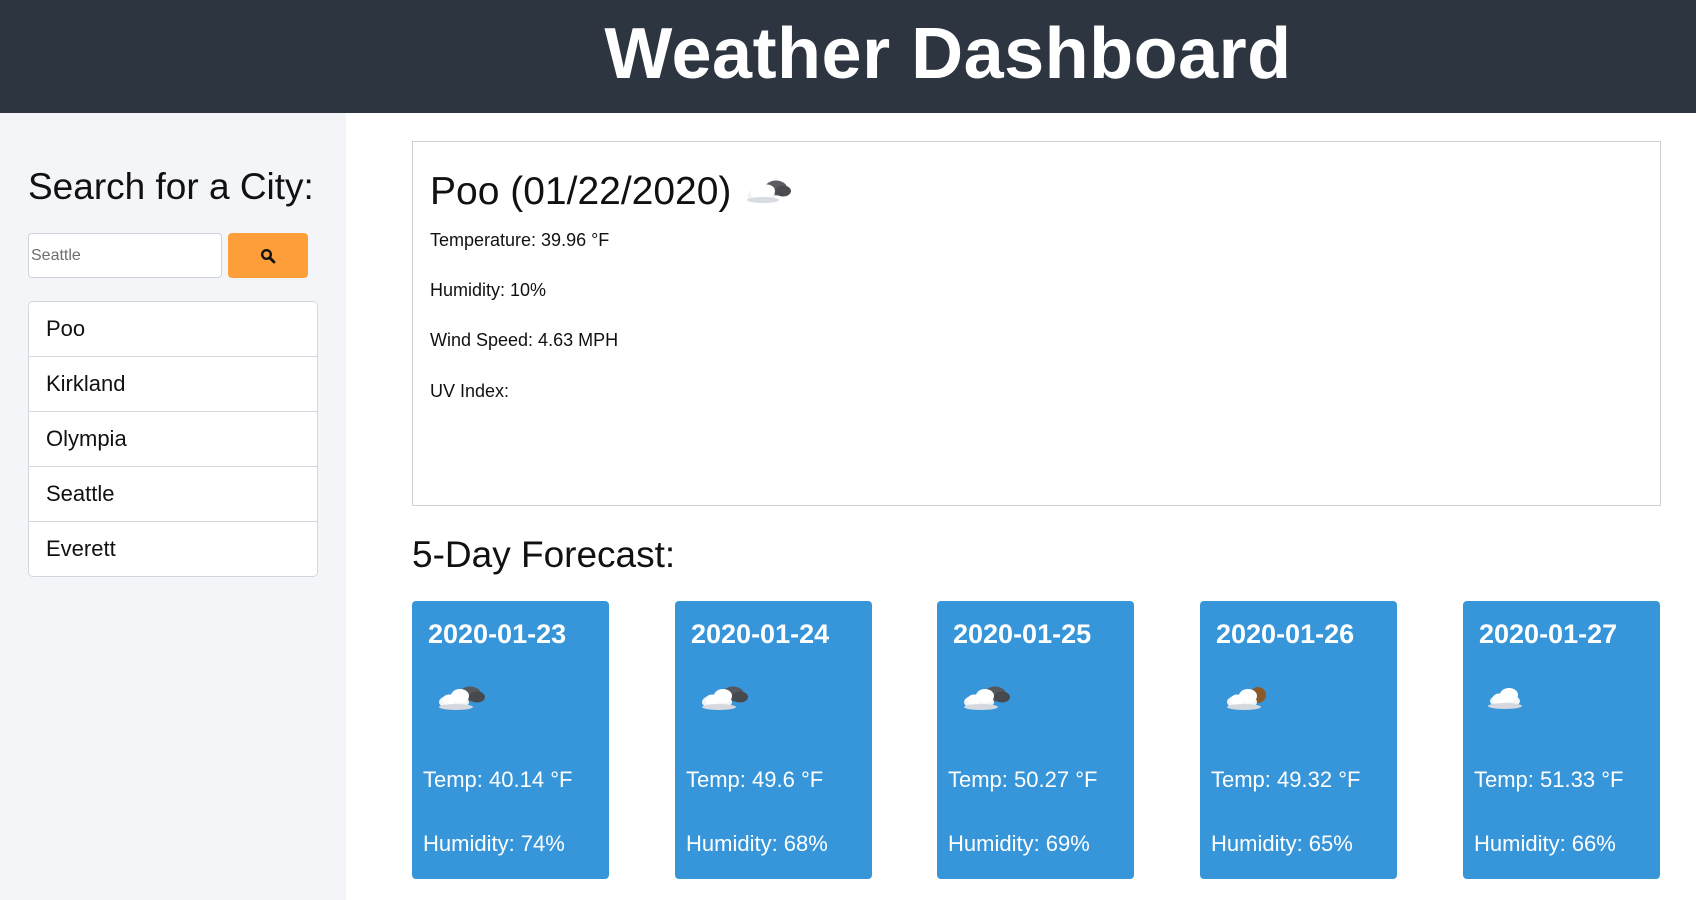  I want to click on current-city-name: Poo, so click(465, 191).